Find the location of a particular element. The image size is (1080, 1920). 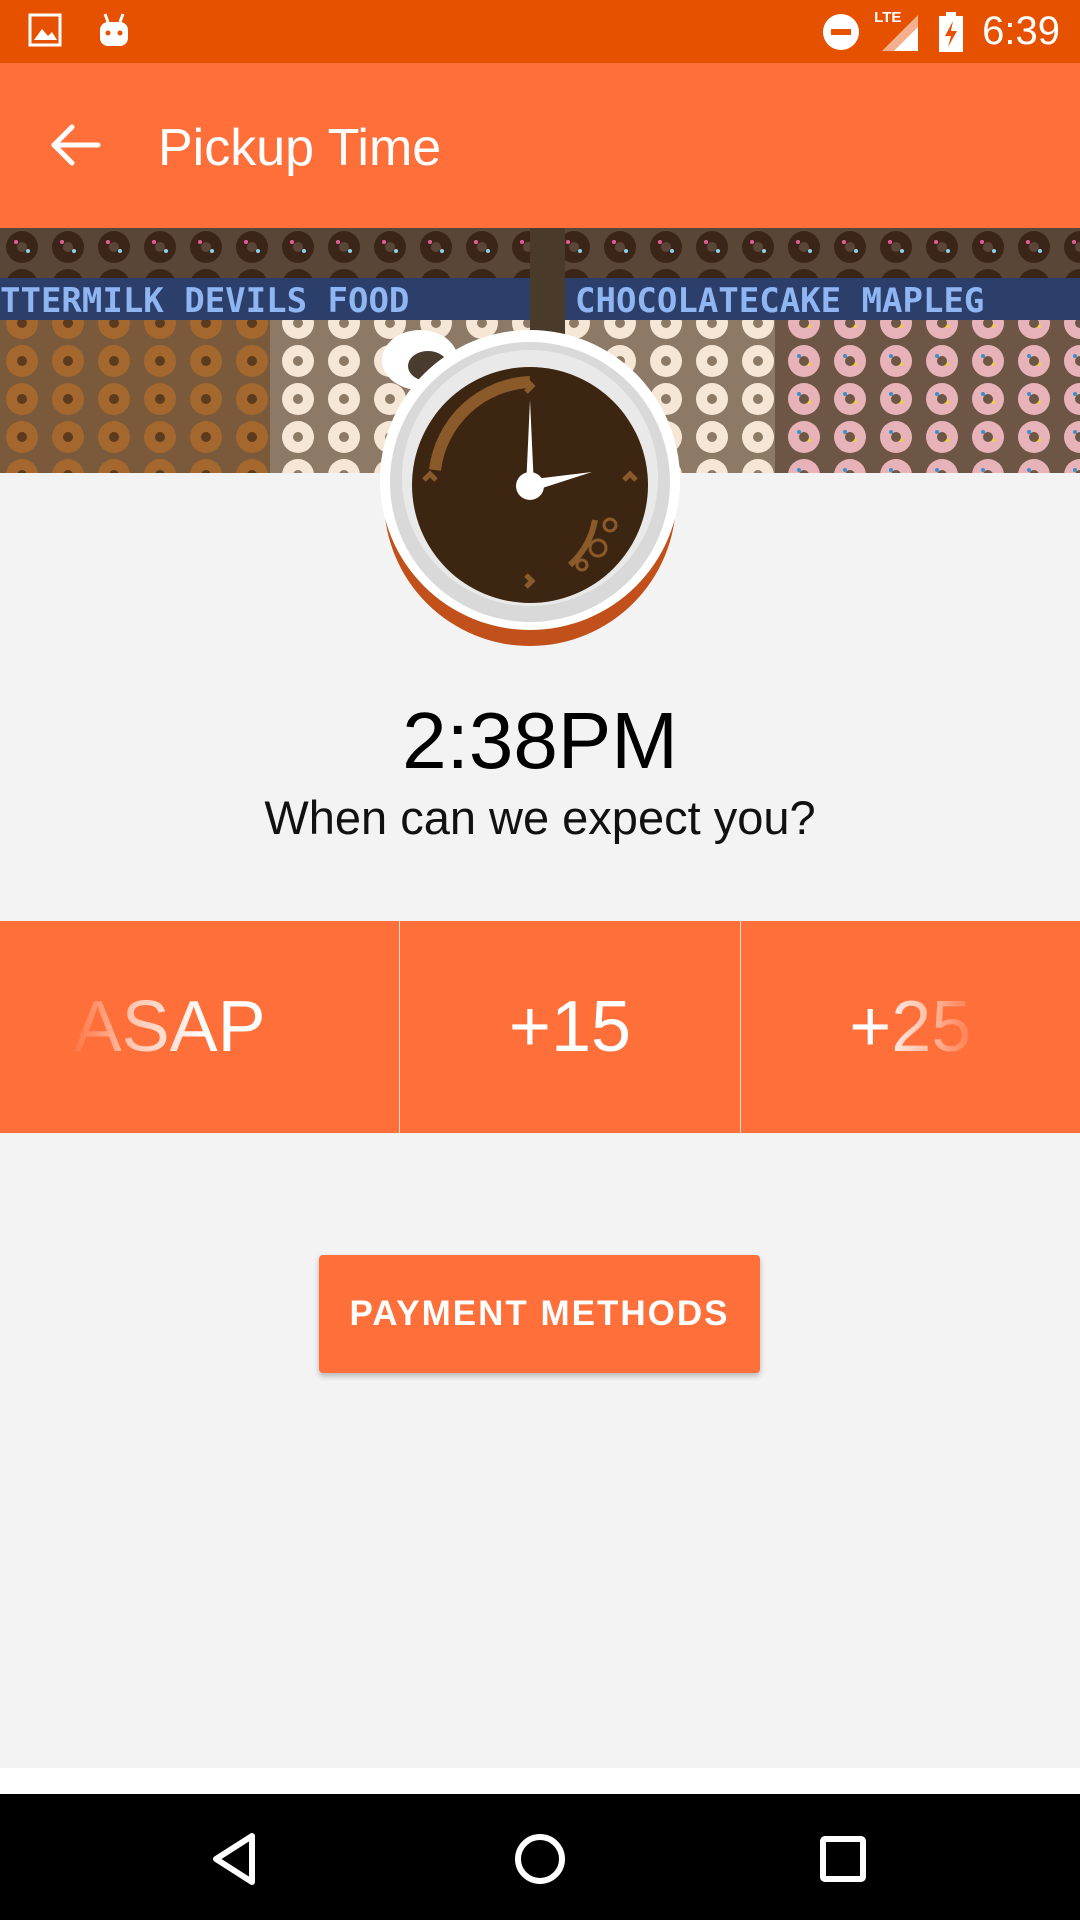

navigation-bar is located at coordinates (540, 1857).